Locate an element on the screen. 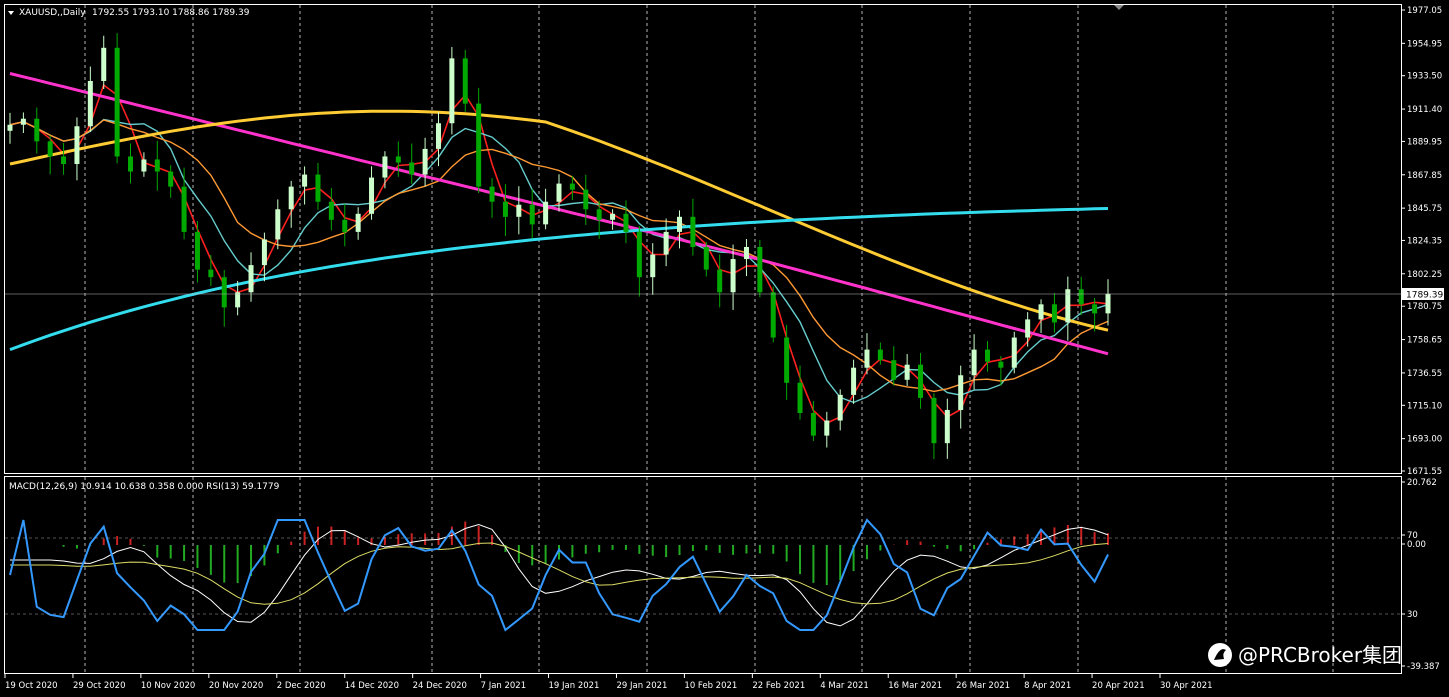  symbol-dropdown-icon is located at coordinates (11, 13).